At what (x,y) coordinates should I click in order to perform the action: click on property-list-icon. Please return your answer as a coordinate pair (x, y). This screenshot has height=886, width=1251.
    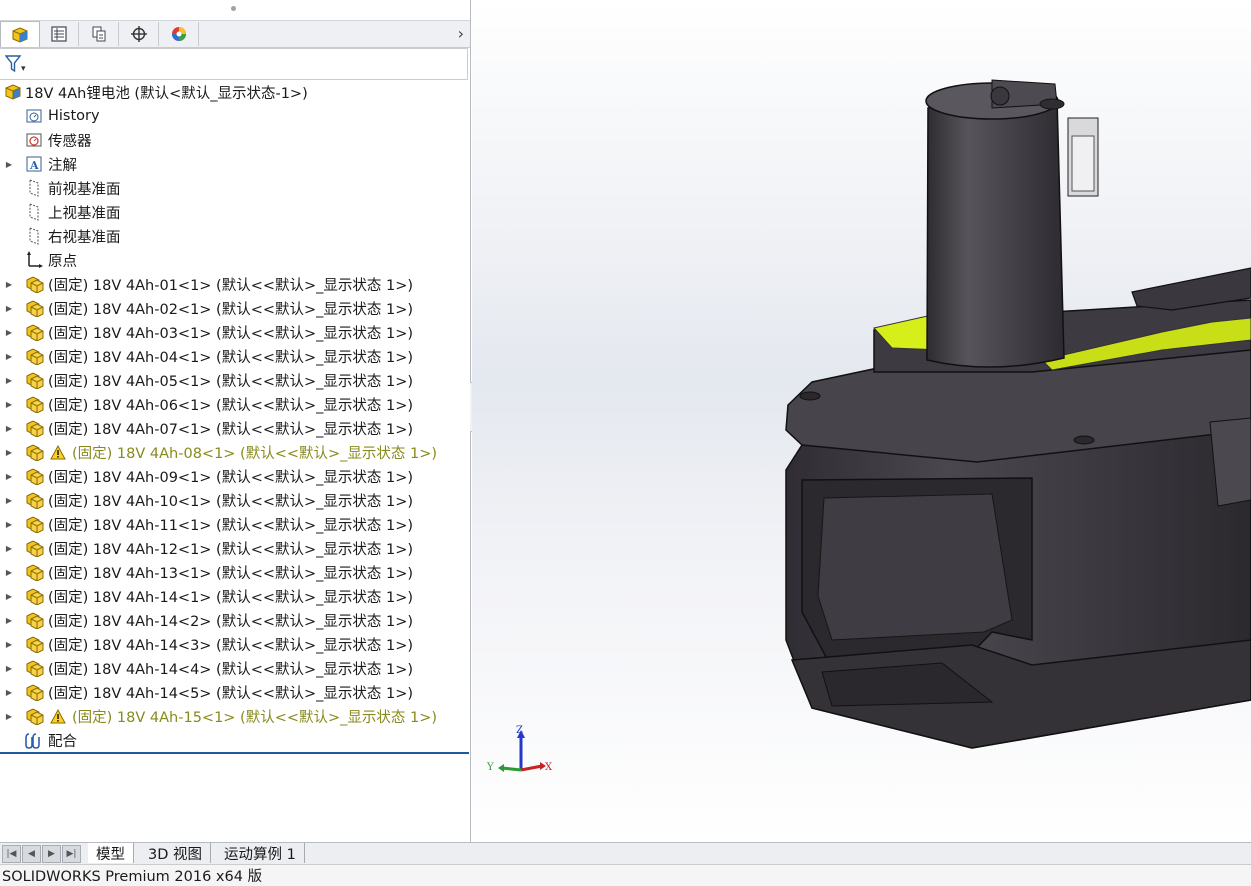
    Looking at the image, I should click on (59, 34).